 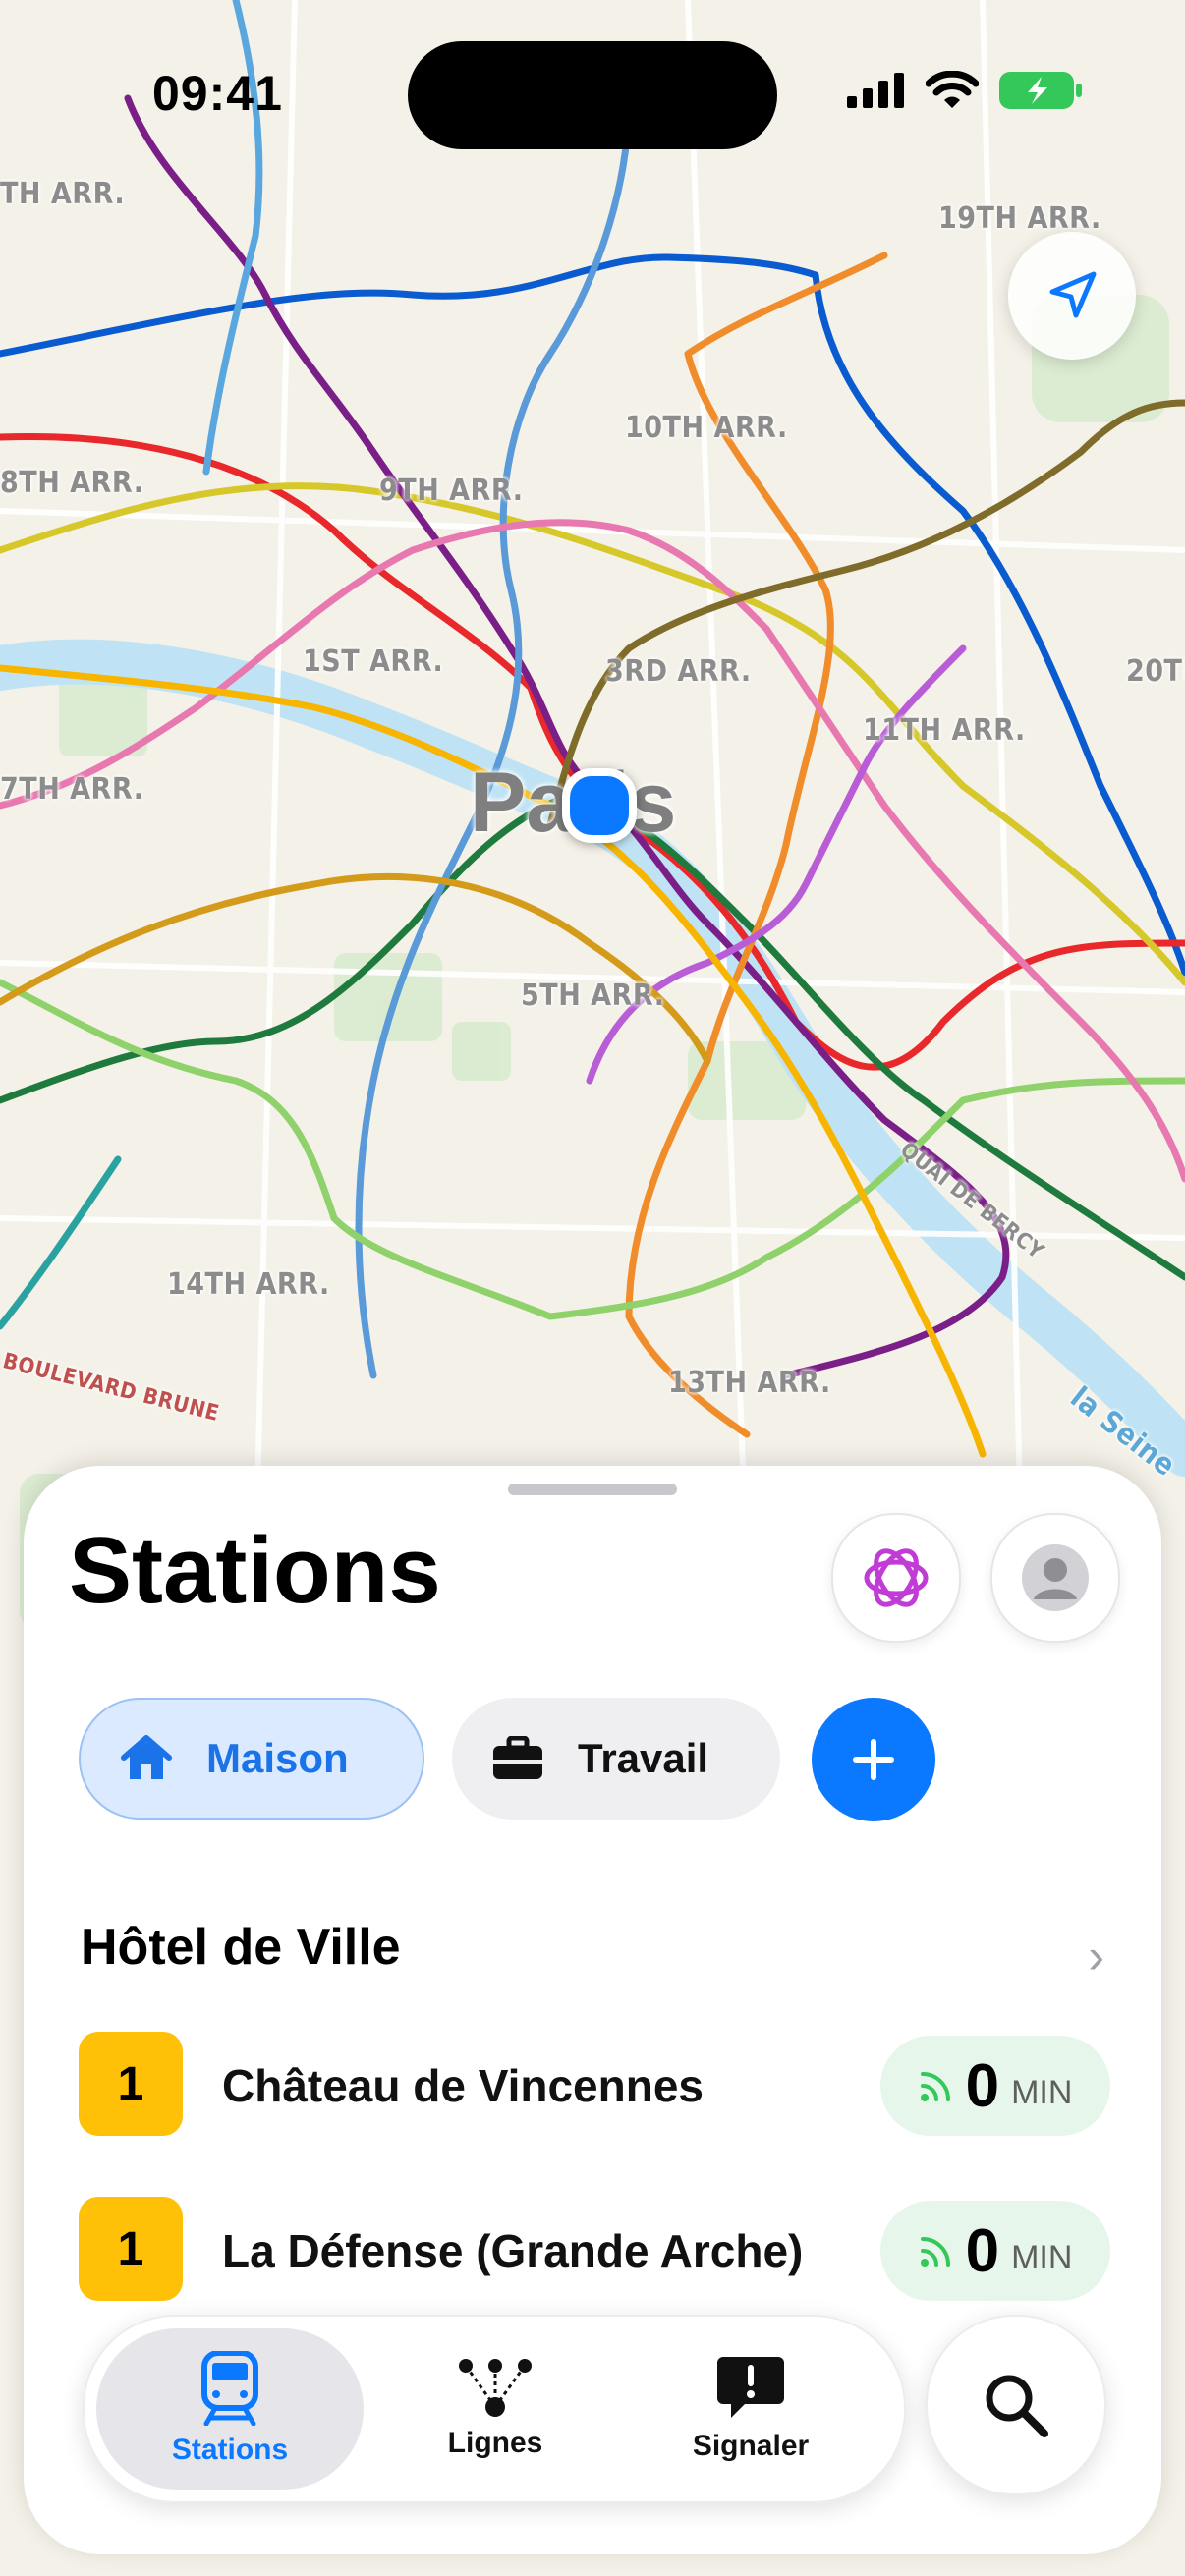 I want to click on ai-assistant-button, so click(x=896, y=1578).